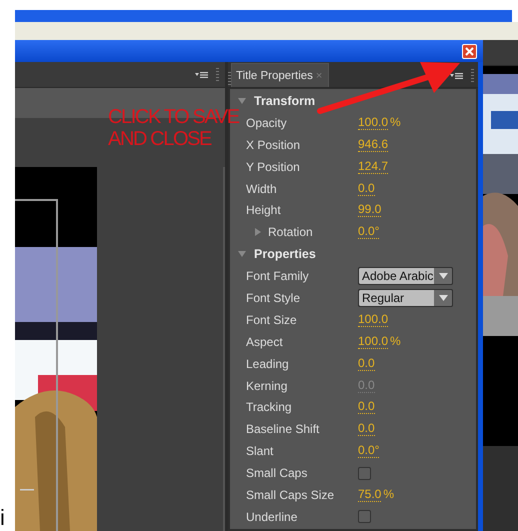 The image size is (518, 531). Describe the element at coordinates (258, 232) in the screenshot. I see `expand-arrow-icon` at that location.